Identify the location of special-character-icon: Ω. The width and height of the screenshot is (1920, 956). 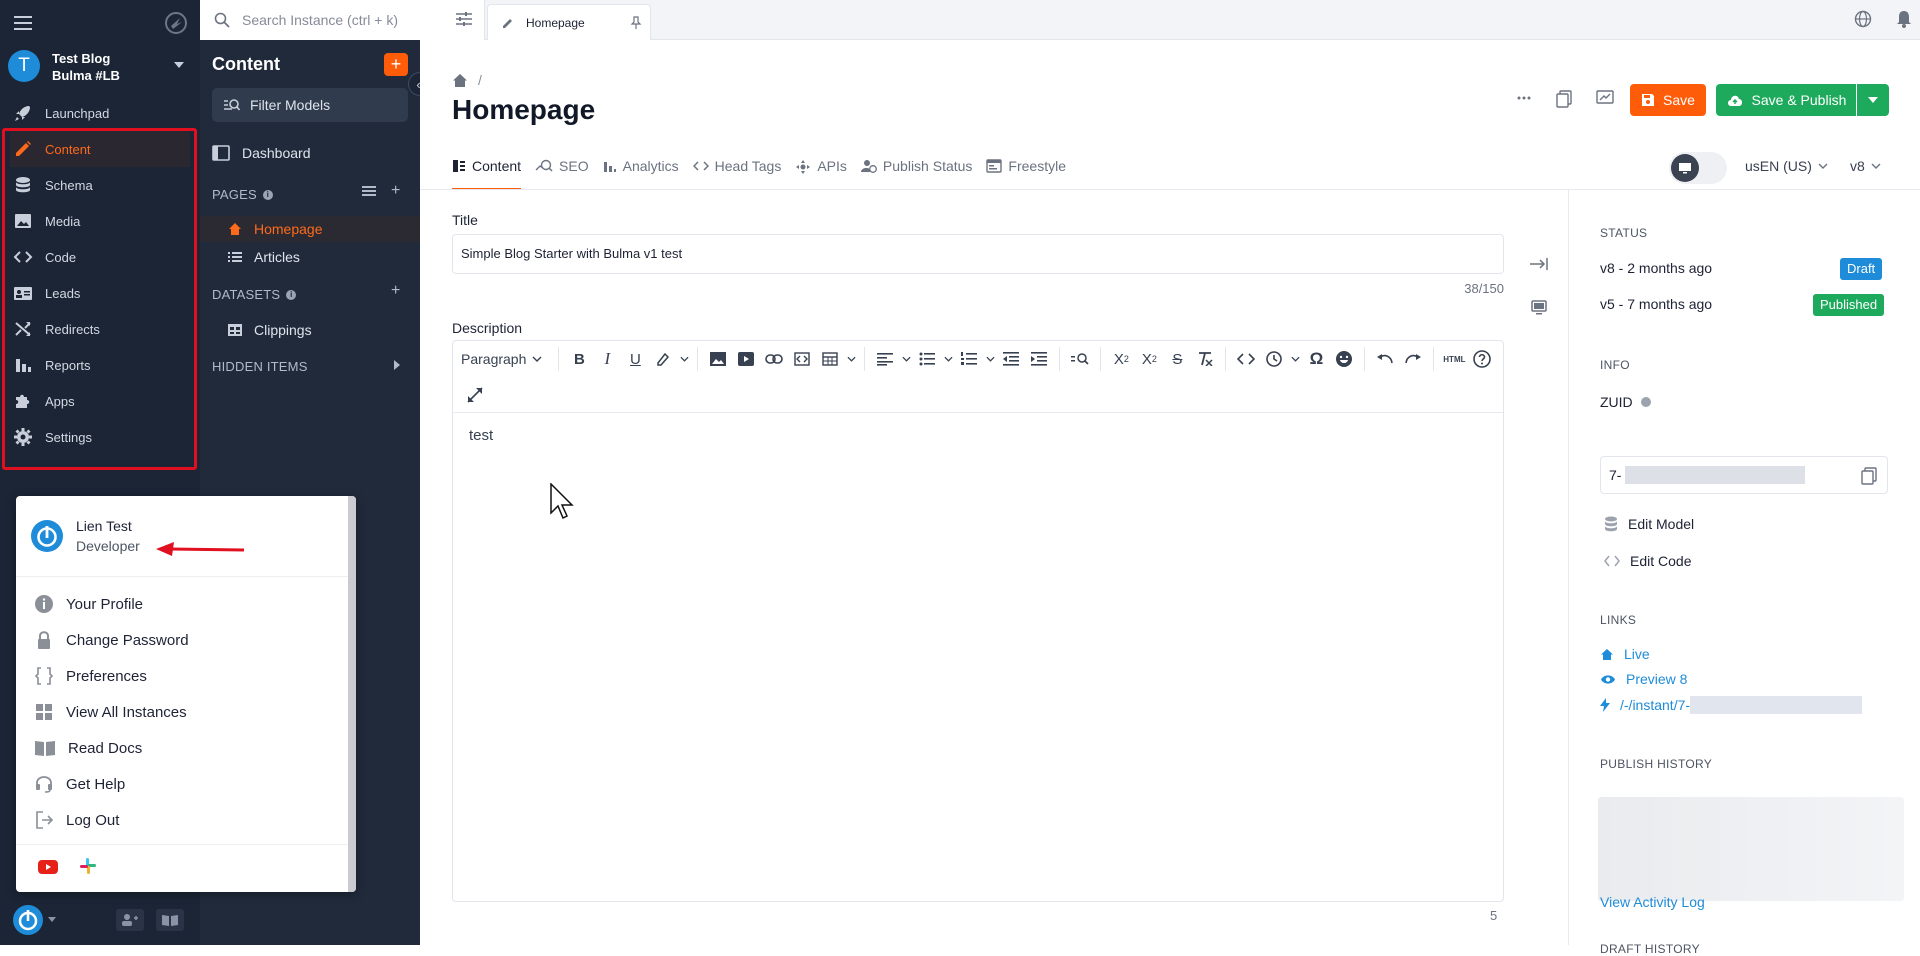
(1316, 359).